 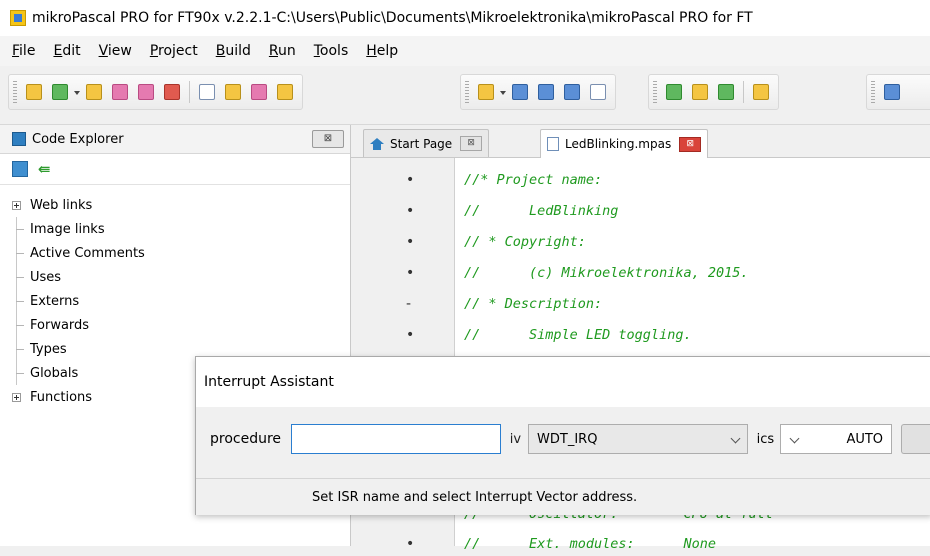 I want to click on dialog-title: Interrupt Assistant, so click(x=269, y=382).